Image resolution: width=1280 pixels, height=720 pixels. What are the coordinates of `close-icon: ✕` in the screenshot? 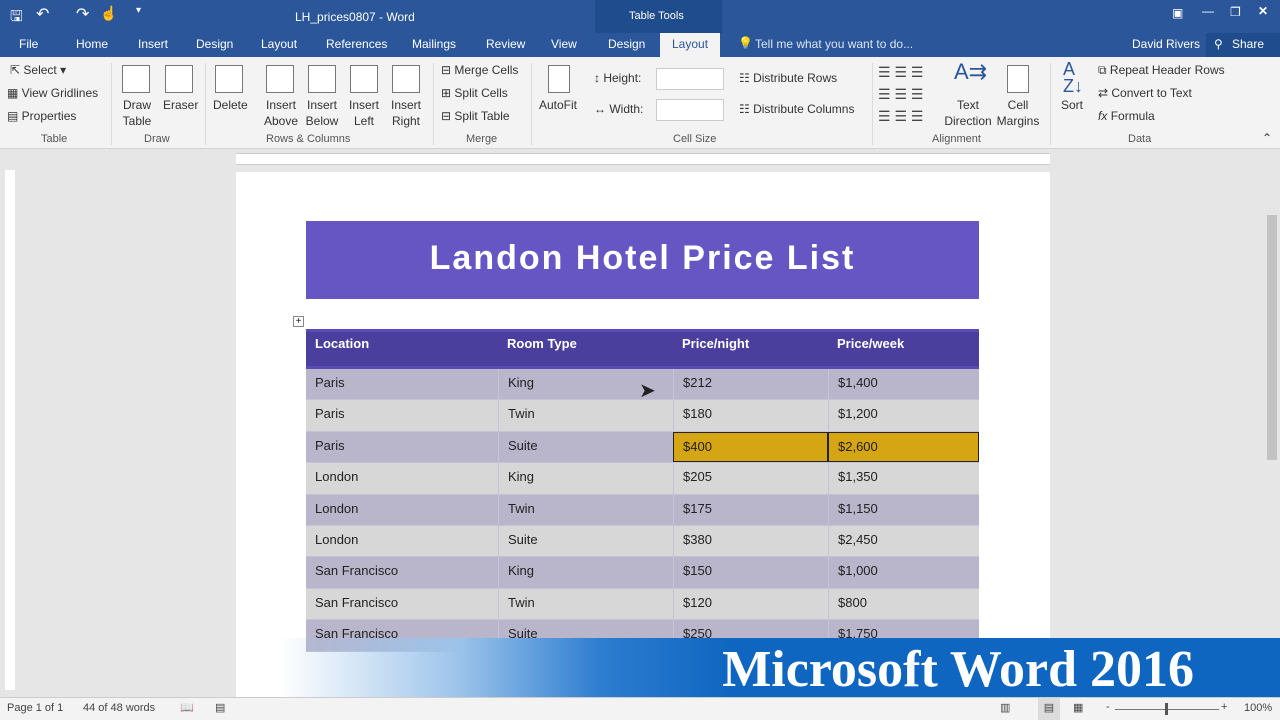 It's located at (1263, 11).